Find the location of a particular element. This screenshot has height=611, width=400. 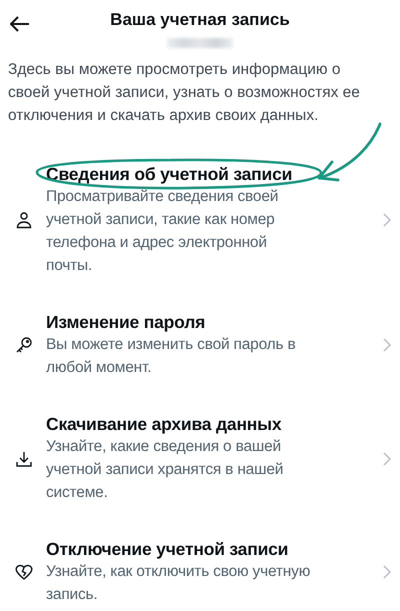

back-button is located at coordinates (20, 24).